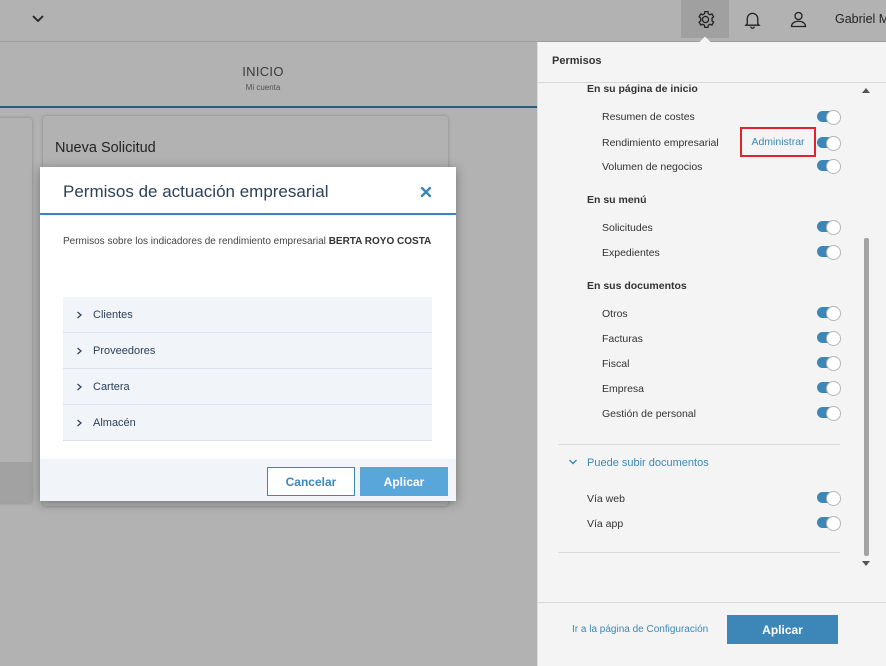 This screenshot has height=666, width=886. I want to click on toggle-performance, so click(829, 143).